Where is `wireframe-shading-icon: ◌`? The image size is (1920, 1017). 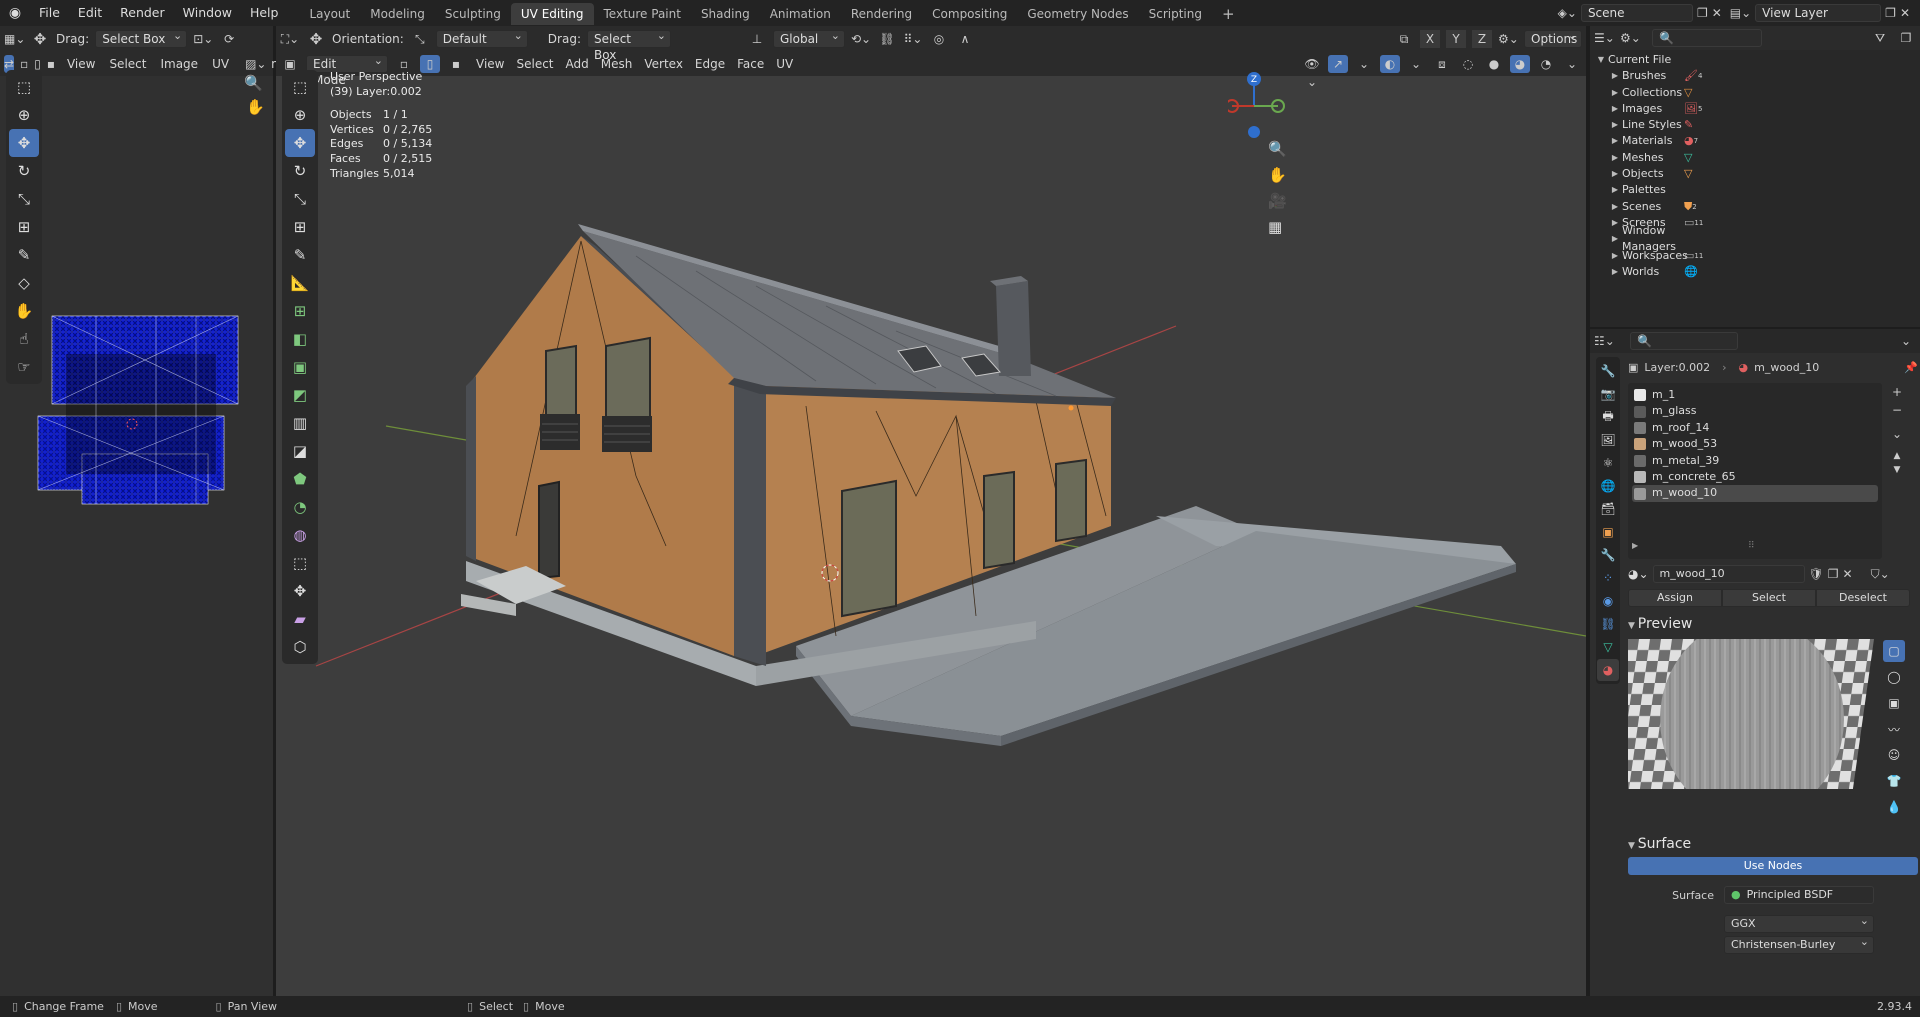 wireframe-shading-icon: ◌ is located at coordinates (1468, 64).